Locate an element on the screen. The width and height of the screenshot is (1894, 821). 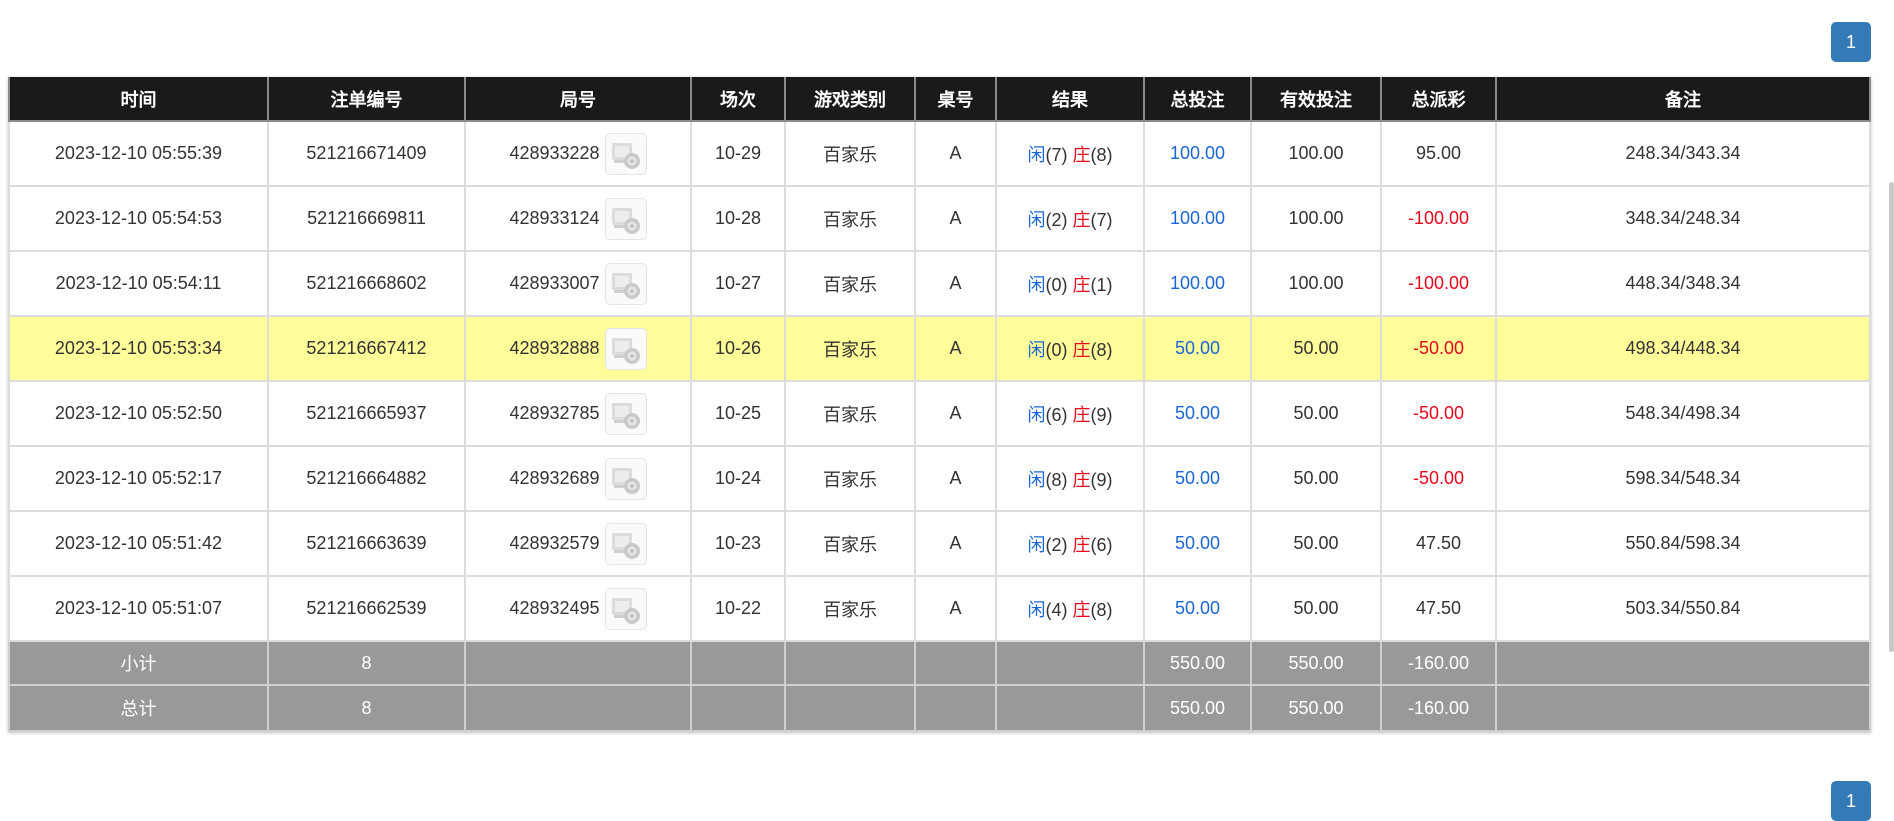
result-cell: 闲(6) 庄(9) is located at coordinates (1070, 413).